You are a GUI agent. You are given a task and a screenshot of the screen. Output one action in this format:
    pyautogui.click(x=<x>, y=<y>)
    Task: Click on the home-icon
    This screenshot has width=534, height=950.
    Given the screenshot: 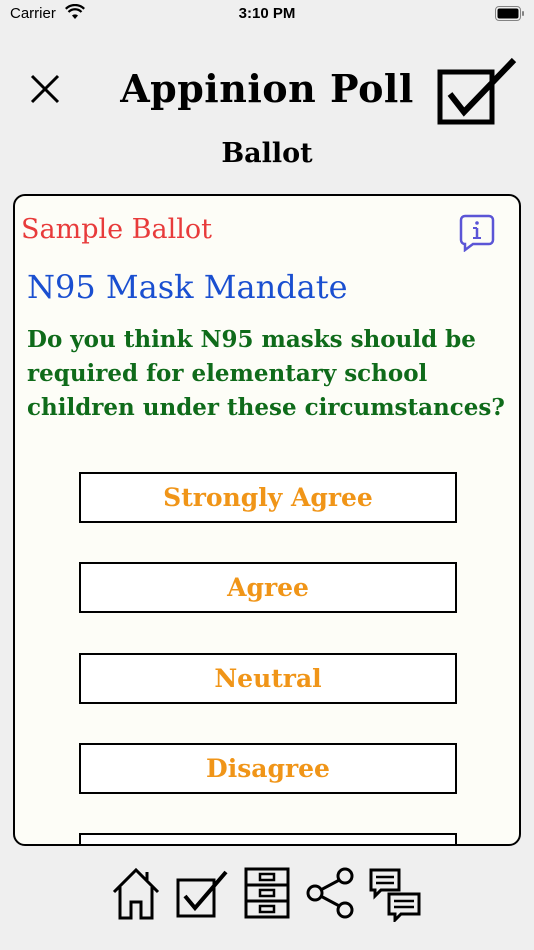 What is the action you would take?
    pyautogui.click(x=136, y=893)
    